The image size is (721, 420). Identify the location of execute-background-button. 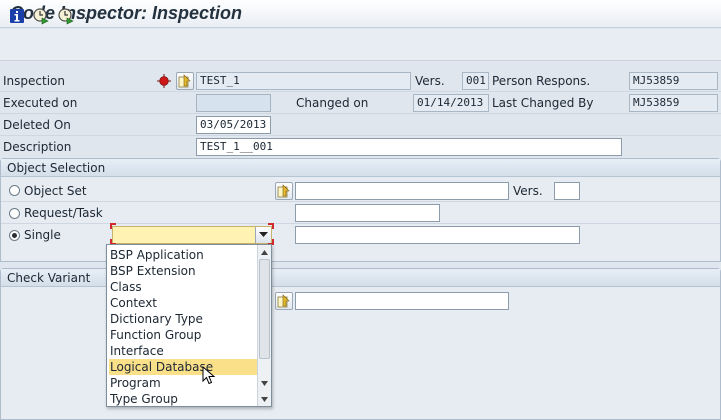
(66, 16).